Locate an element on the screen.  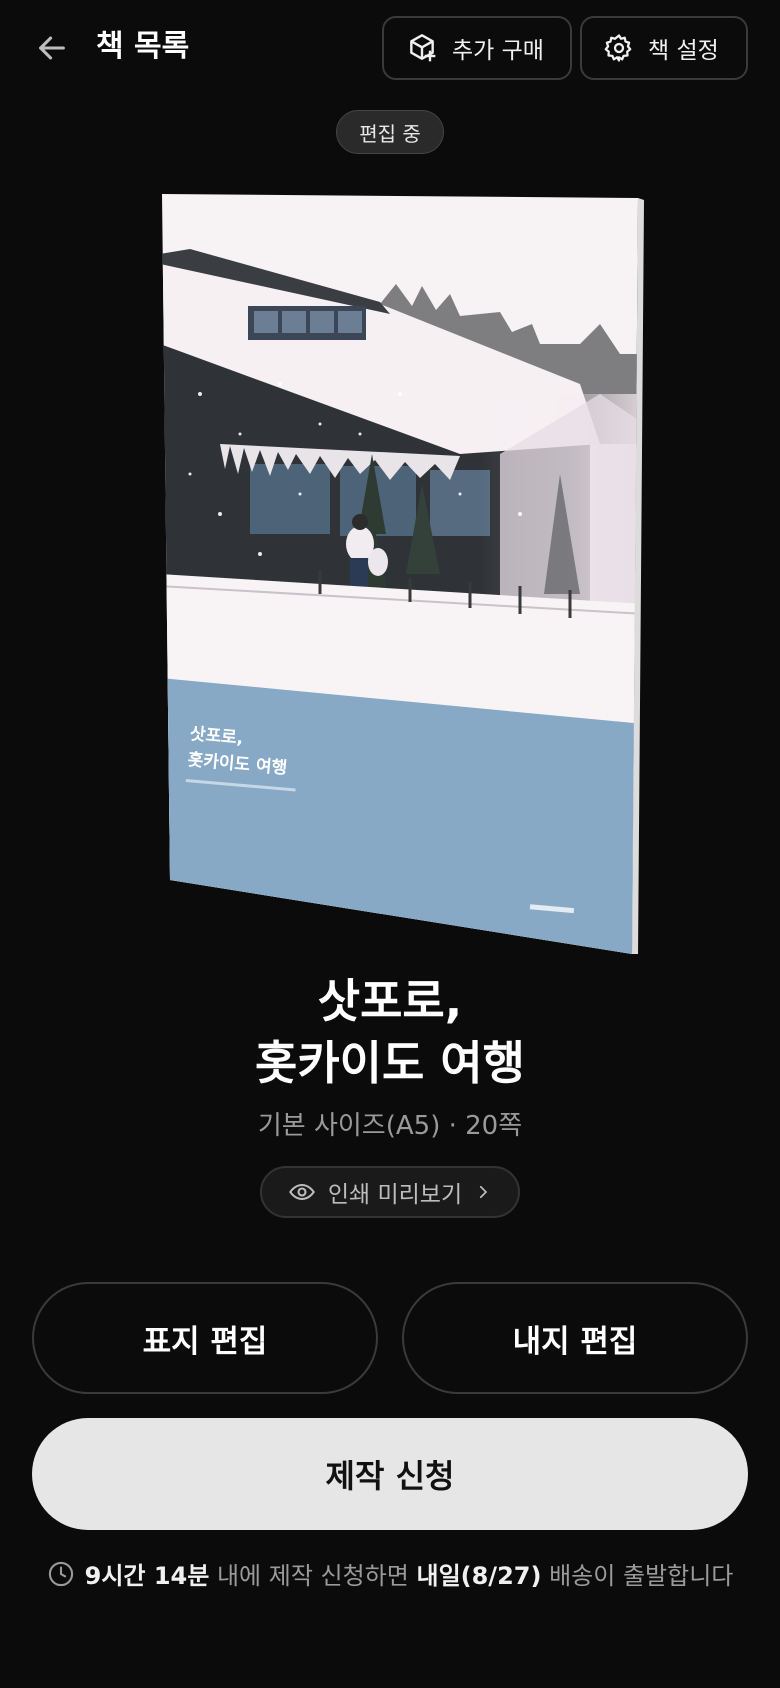
buy-more-button: 추가 구매 is located at coordinates (477, 48).